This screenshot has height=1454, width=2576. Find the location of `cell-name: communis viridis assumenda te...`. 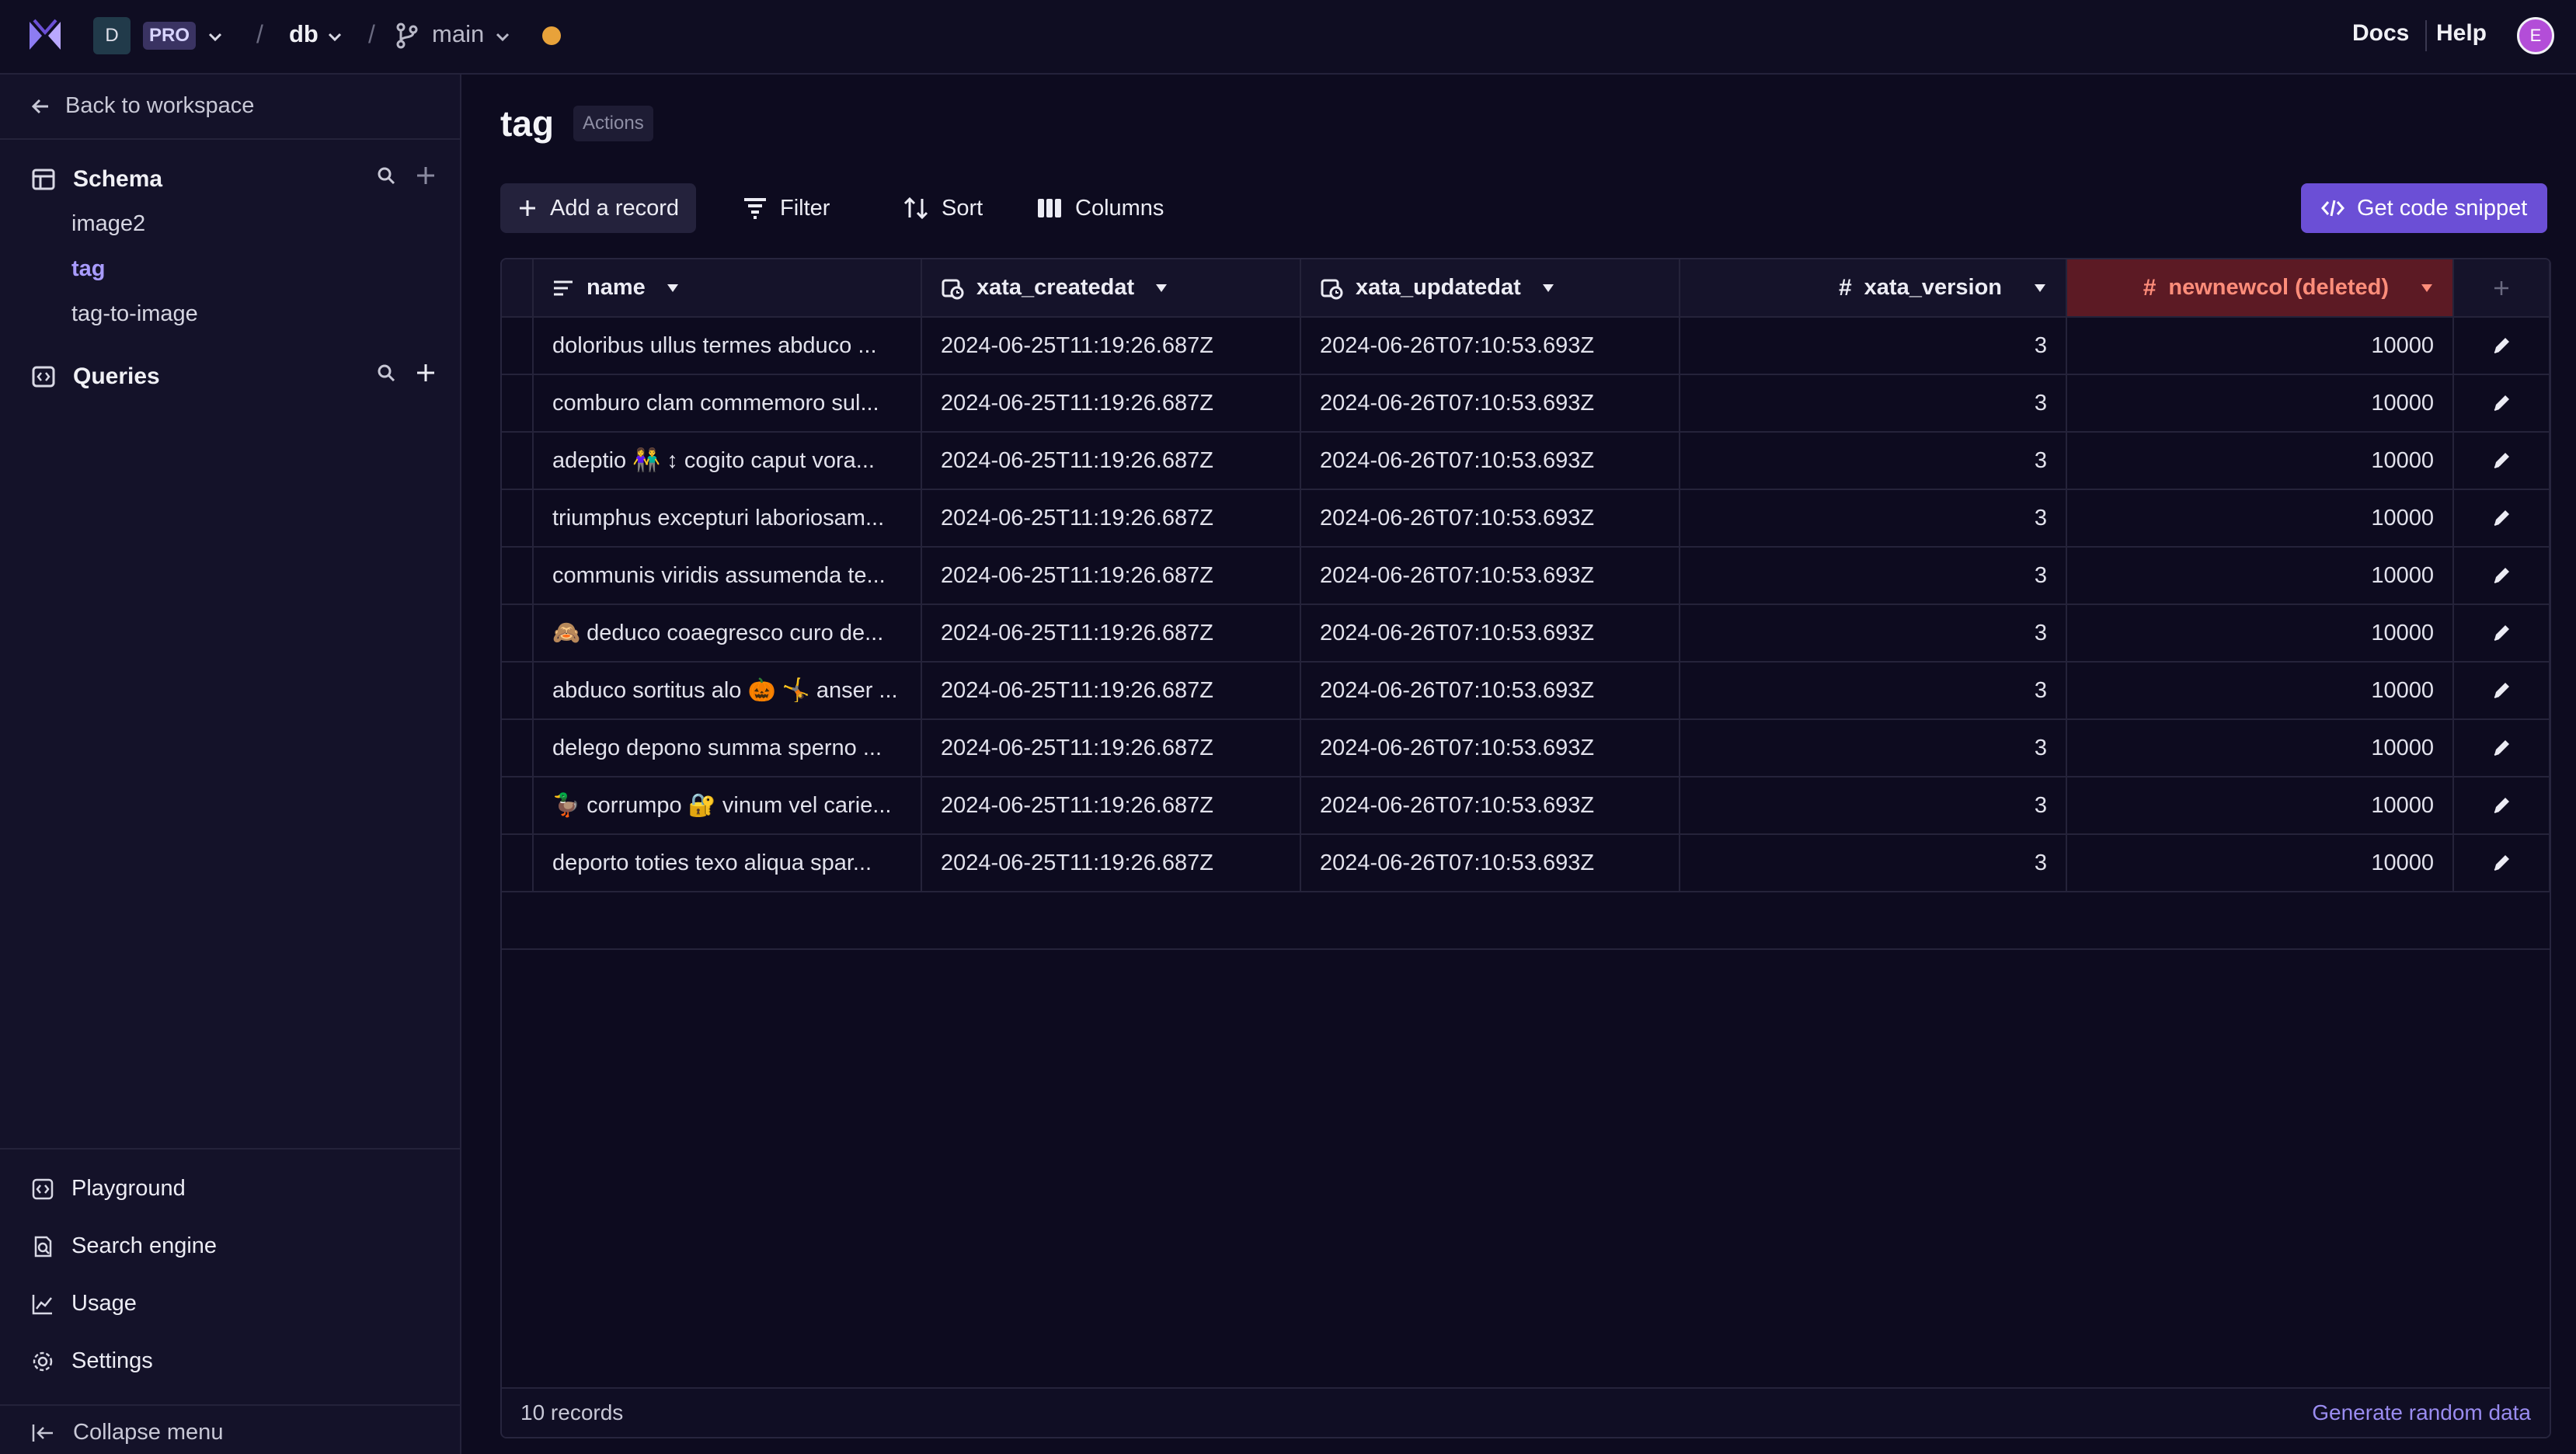

cell-name: communis viridis assumenda te... is located at coordinates (727, 576).